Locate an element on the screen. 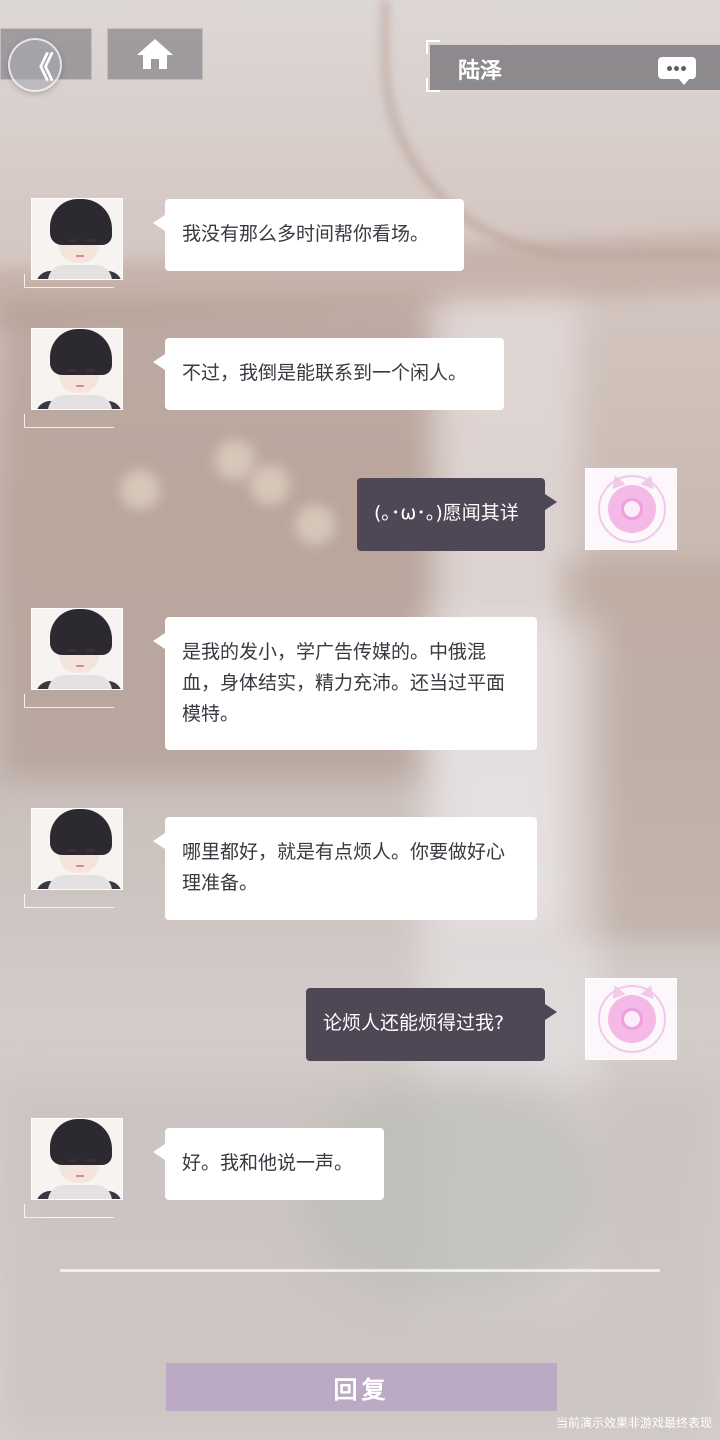 The image size is (720, 1440). chat-bubble-icon is located at coordinates (677, 71).